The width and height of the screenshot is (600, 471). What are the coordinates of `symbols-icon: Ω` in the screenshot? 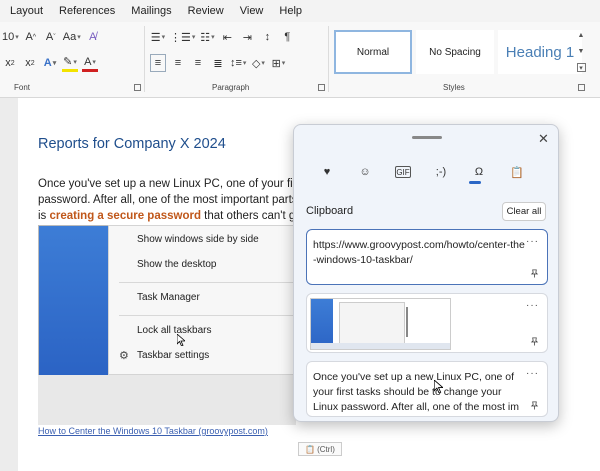 It's located at (479, 172).